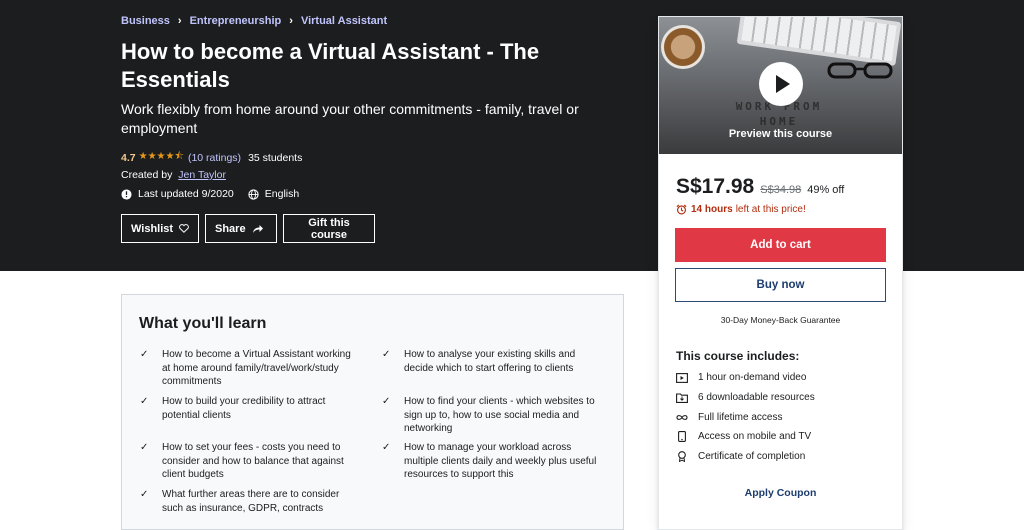 The width and height of the screenshot is (1024, 530). Describe the element at coordinates (738, 356) in the screenshot. I see `includes-title: This course includes:` at that location.